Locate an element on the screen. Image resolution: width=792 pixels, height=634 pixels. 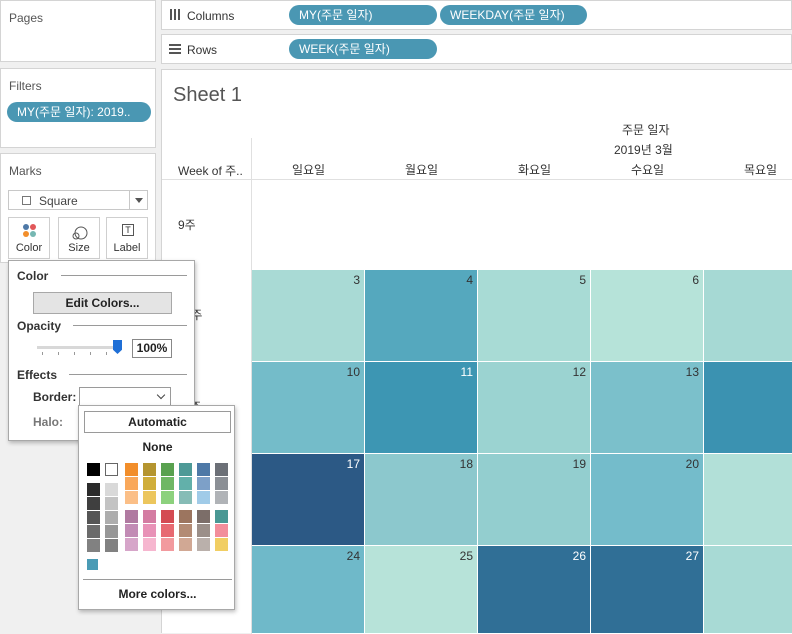
rows-icon is located at coordinates (175, 49).